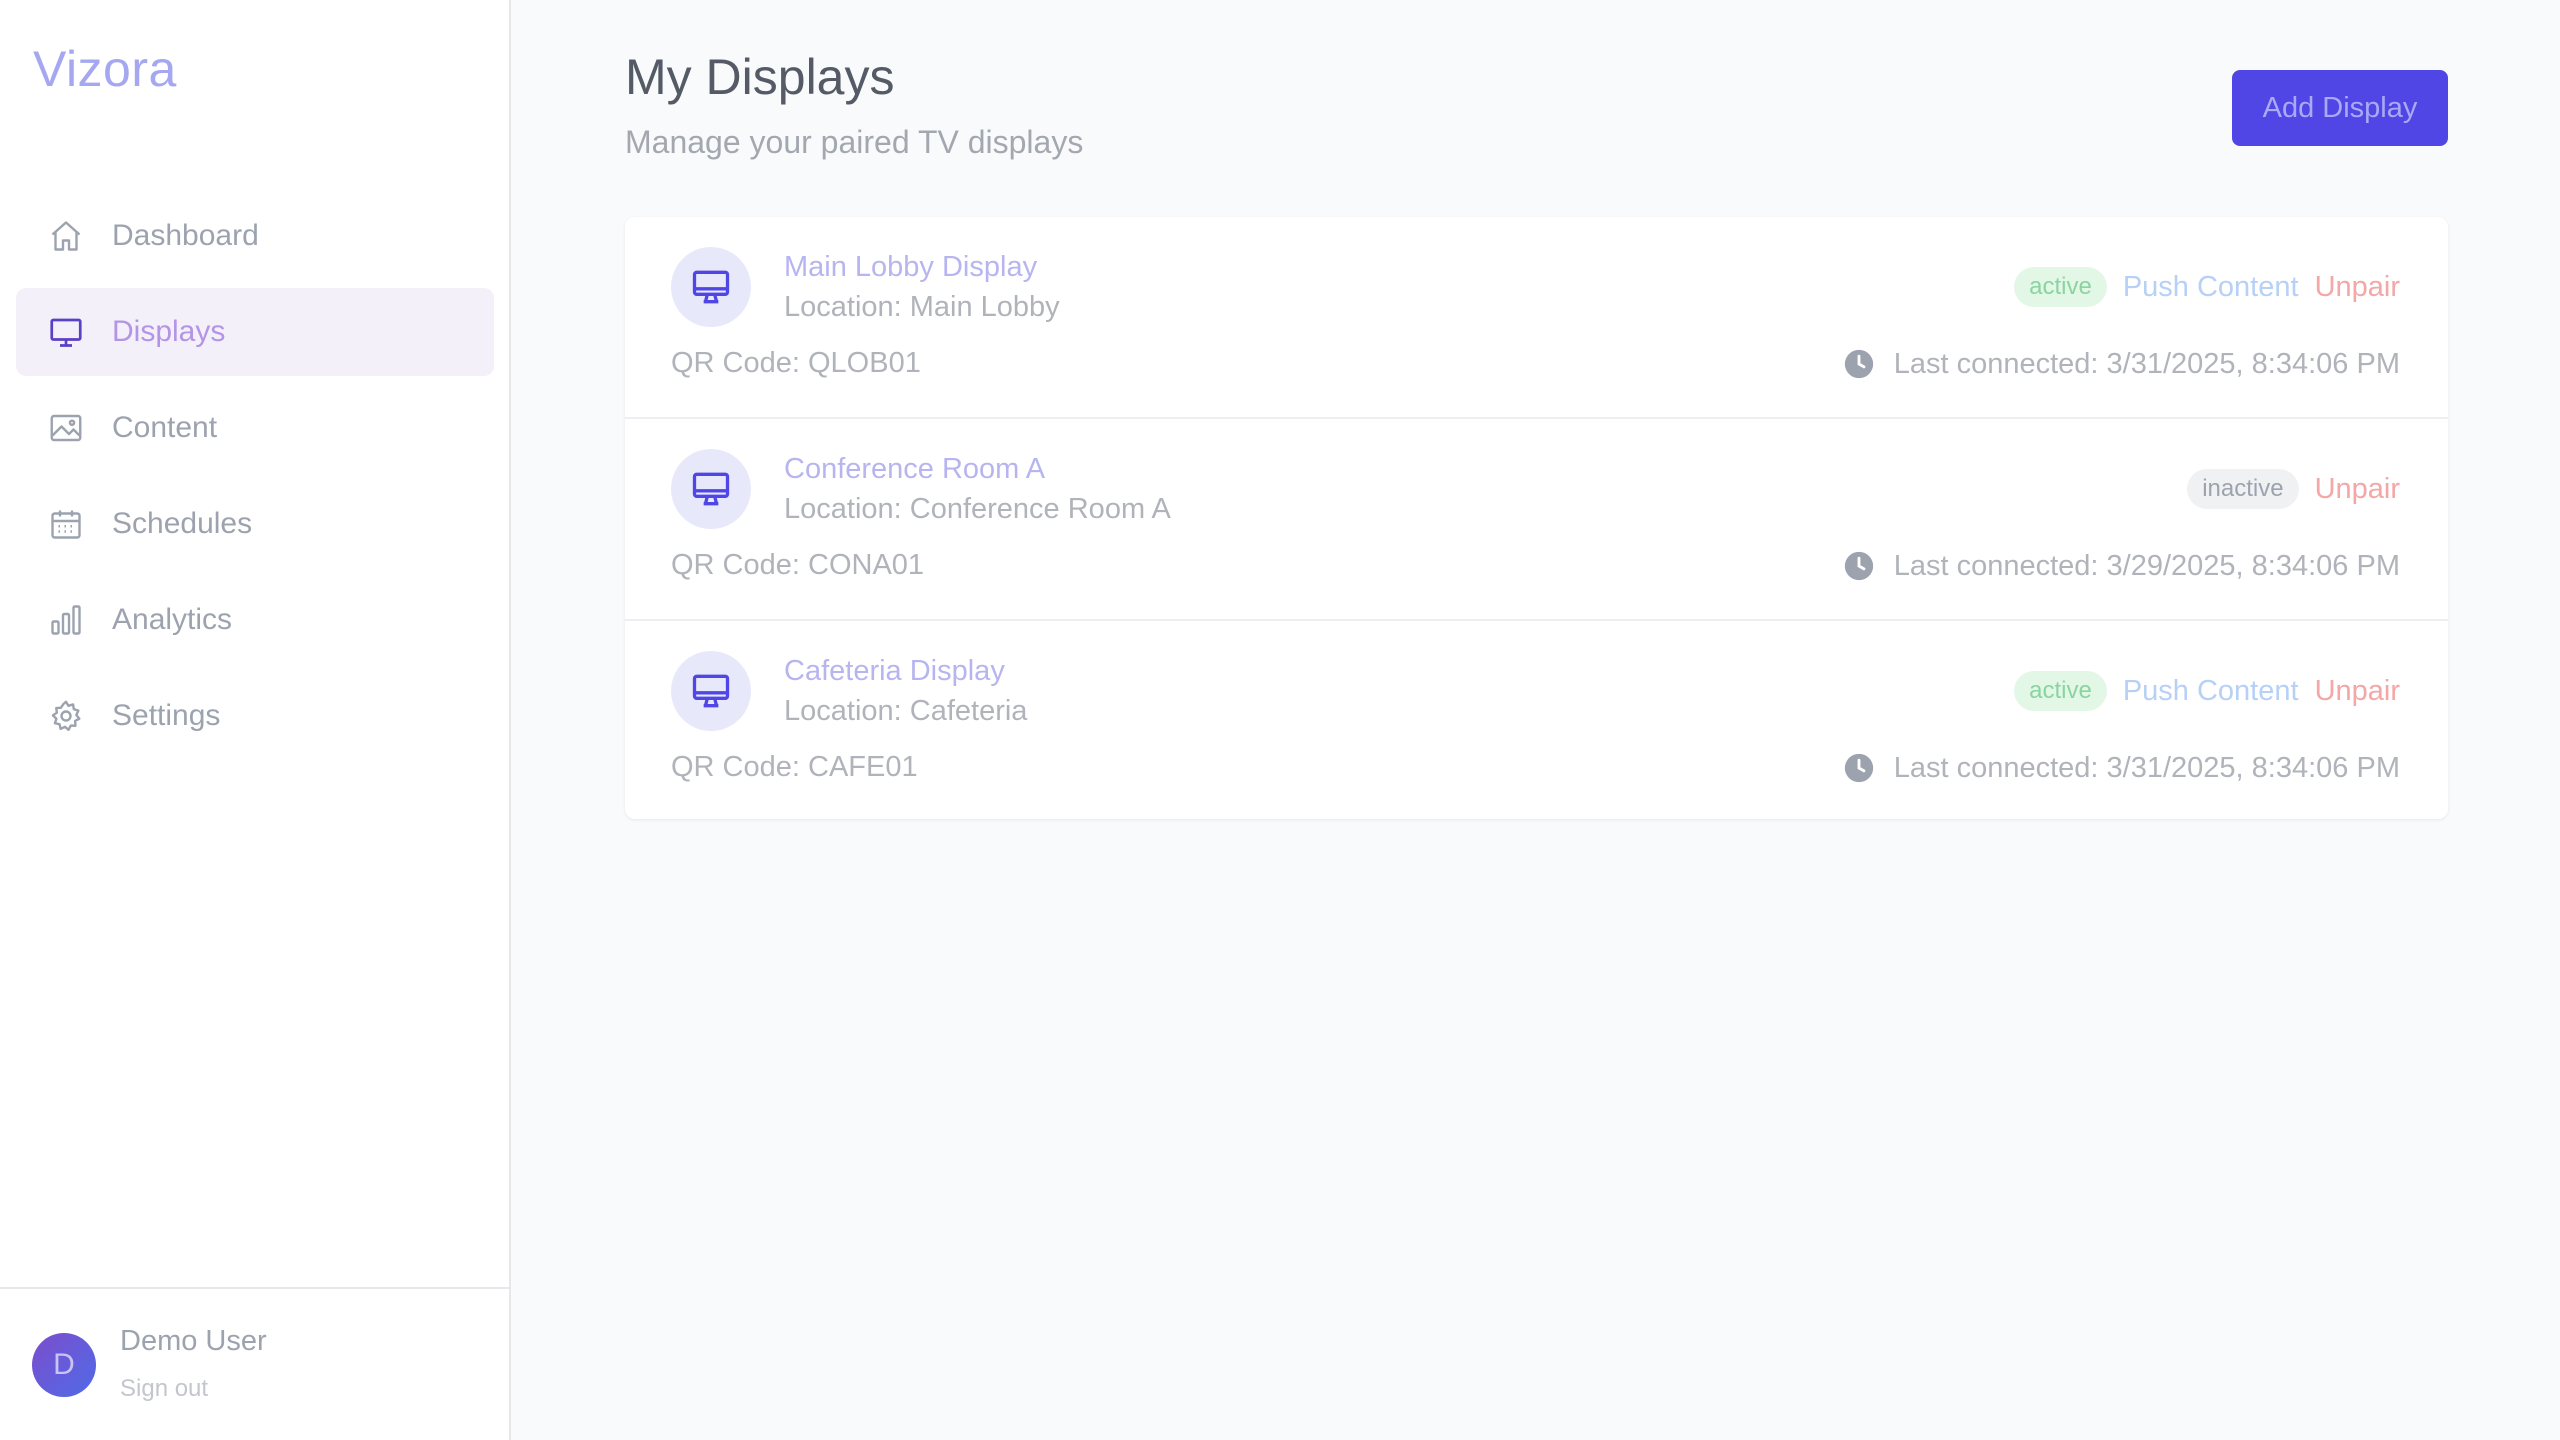  I want to click on sign-out-link: Sign out, so click(164, 1389).